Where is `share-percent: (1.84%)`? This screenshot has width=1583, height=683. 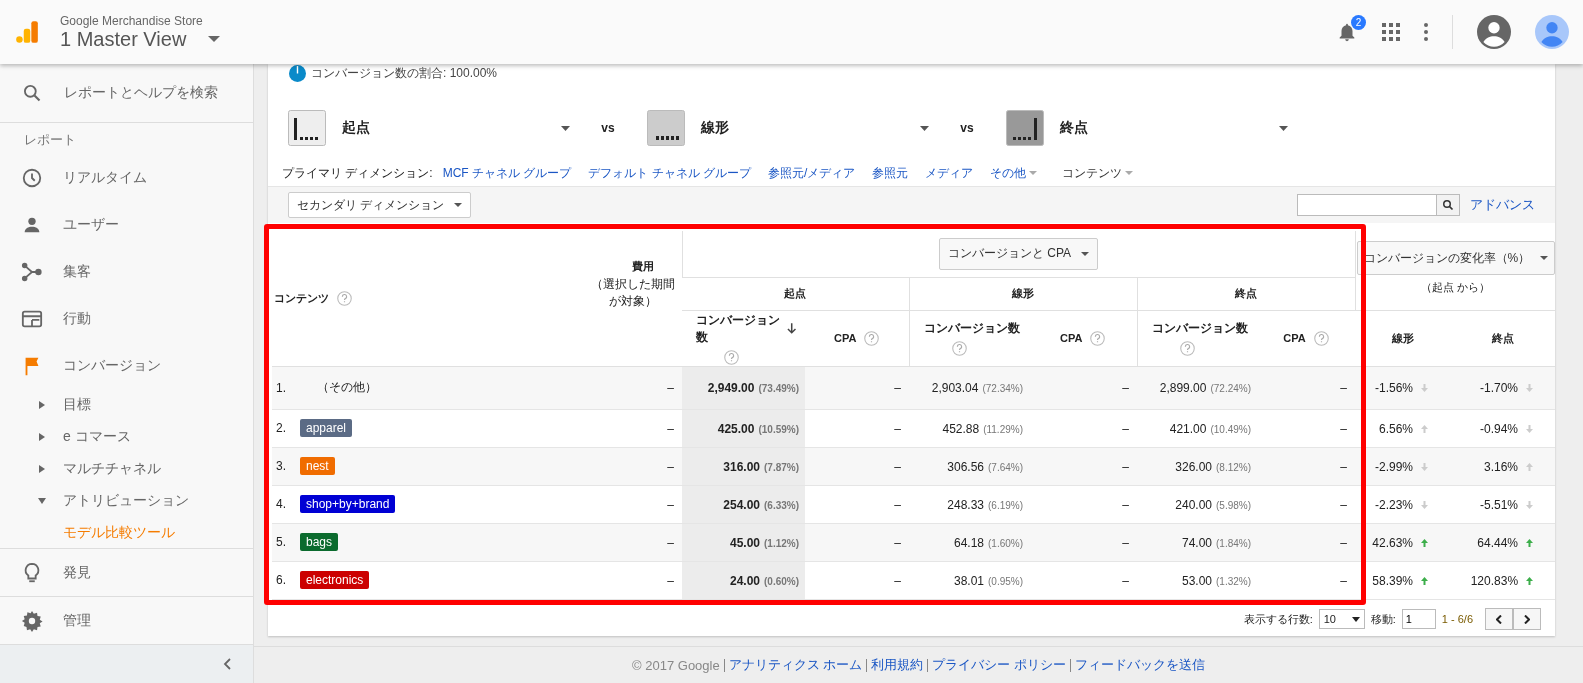
share-percent: (1.84%) is located at coordinates (1233, 543).